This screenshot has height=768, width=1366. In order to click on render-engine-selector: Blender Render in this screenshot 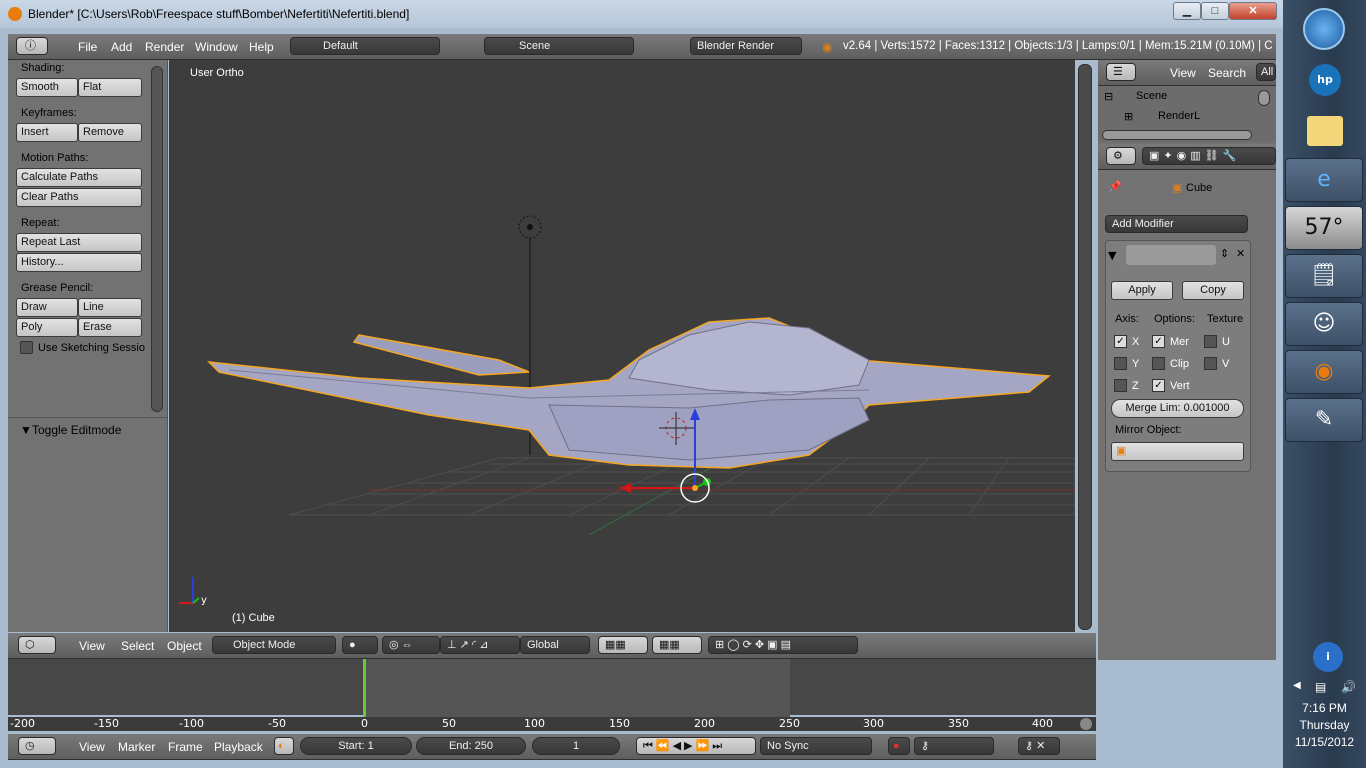, I will do `click(746, 46)`.